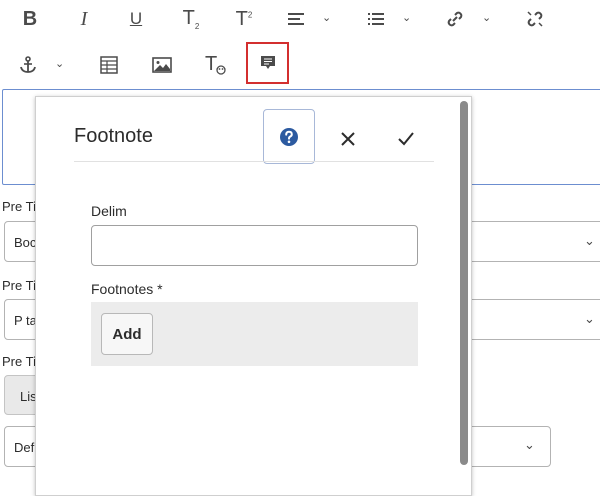  I want to click on text-style-icon: T, so click(215, 64).